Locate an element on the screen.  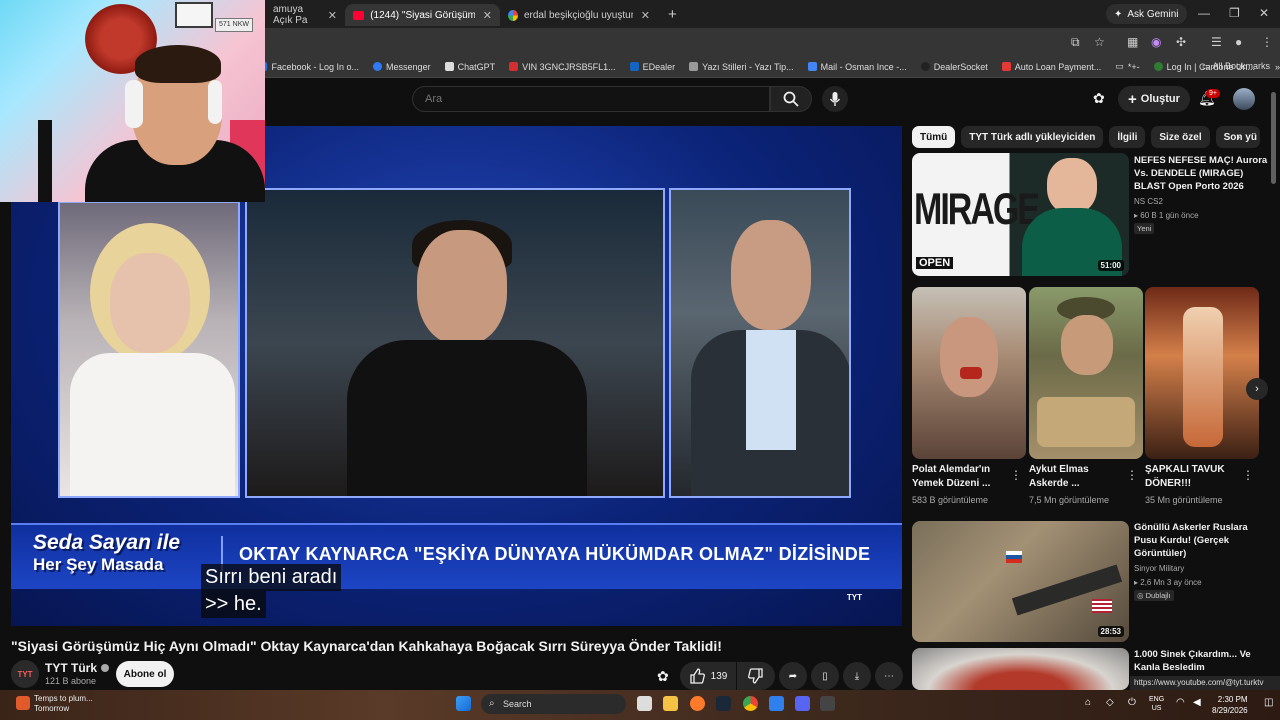
windows-start-icon is located at coordinates (463, 703).